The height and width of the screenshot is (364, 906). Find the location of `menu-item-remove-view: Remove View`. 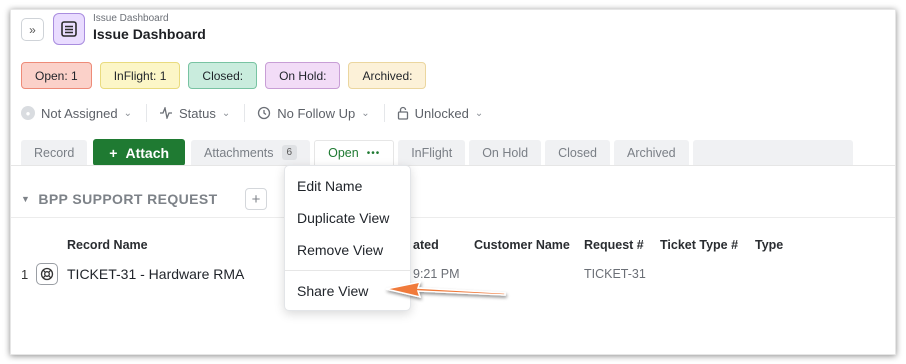

menu-item-remove-view: Remove View is located at coordinates (340, 250).